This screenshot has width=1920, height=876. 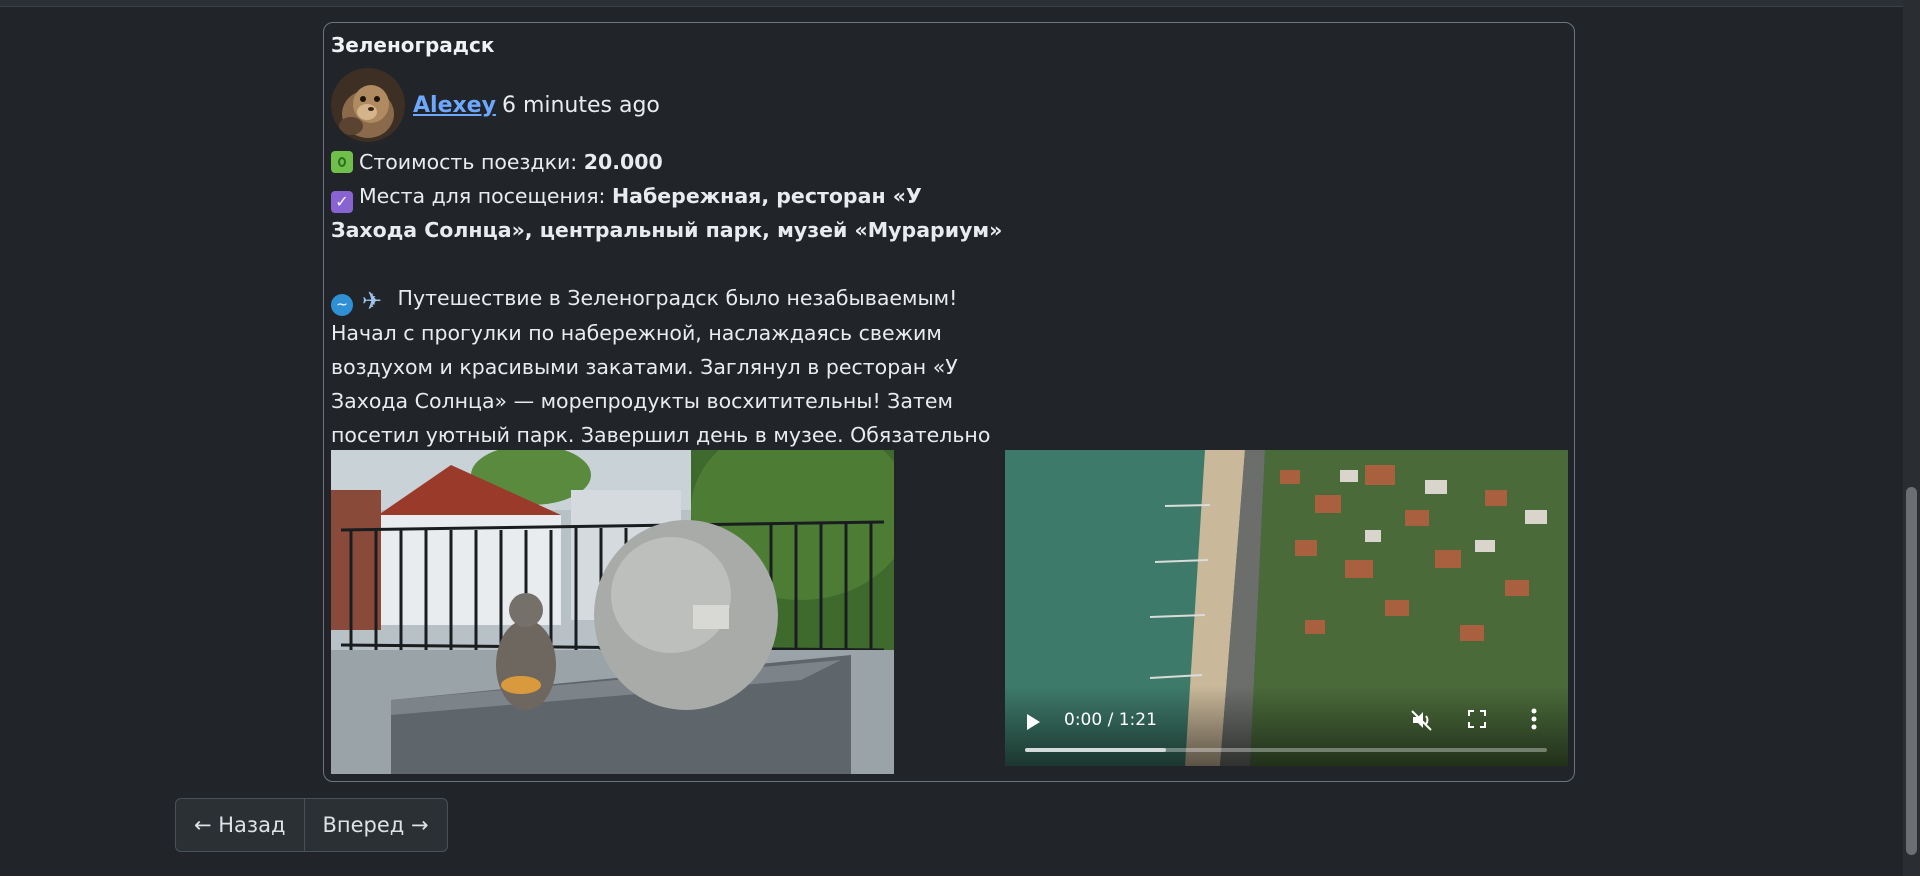 What do you see at coordinates (623, 162) in the screenshot?
I see `trip-cost-value: 20.000` at bounding box center [623, 162].